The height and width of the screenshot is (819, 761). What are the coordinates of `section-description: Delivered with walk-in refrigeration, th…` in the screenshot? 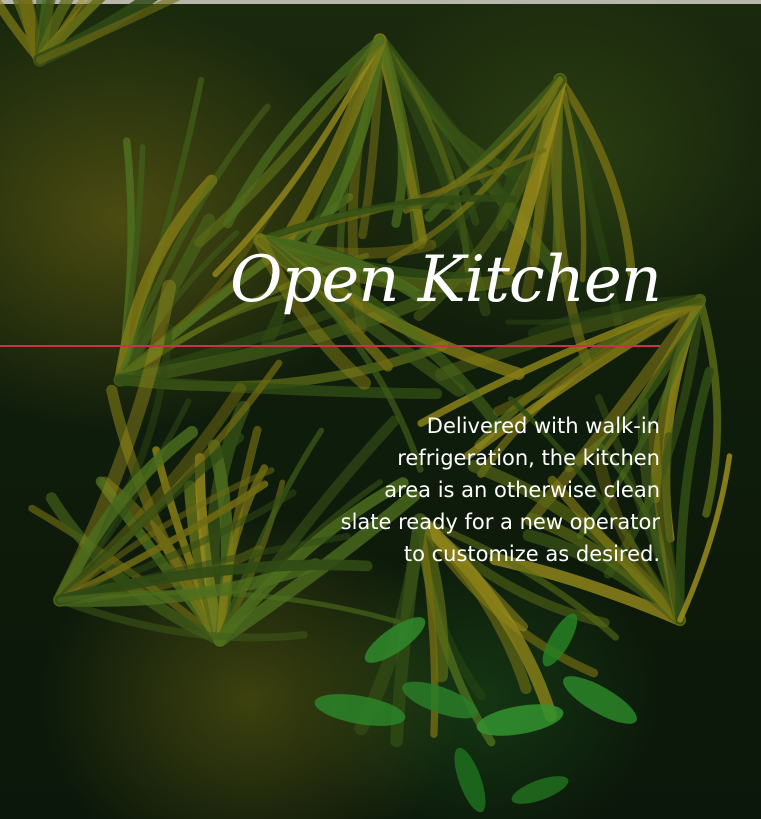 It's located at (450, 490).